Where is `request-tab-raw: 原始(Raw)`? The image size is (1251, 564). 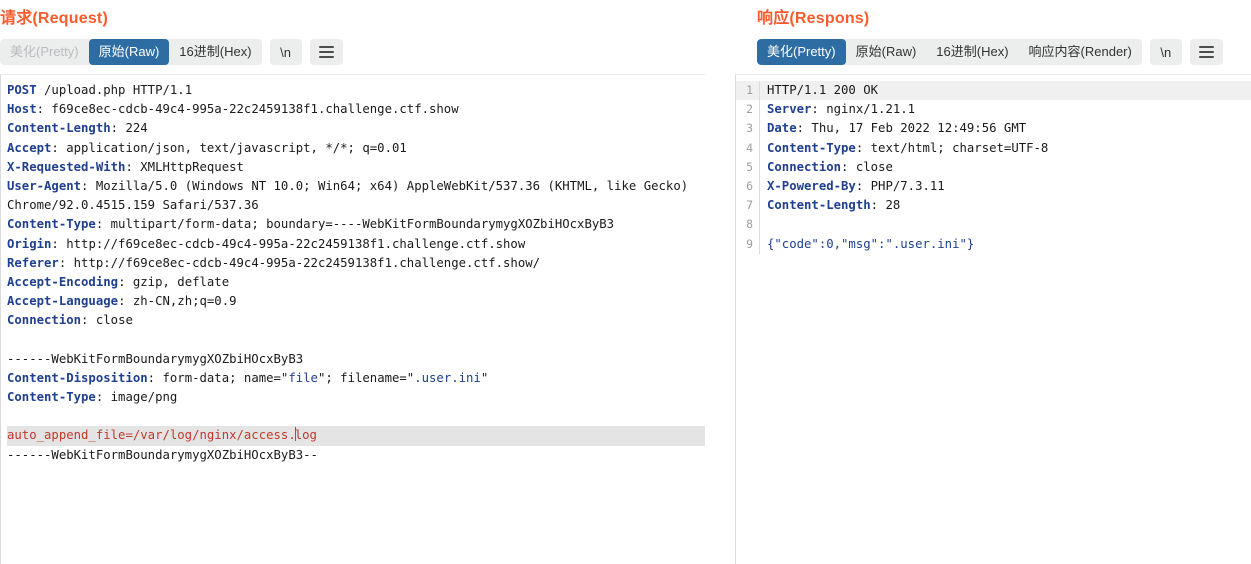 request-tab-raw: 原始(Raw) is located at coordinates (129, 52).